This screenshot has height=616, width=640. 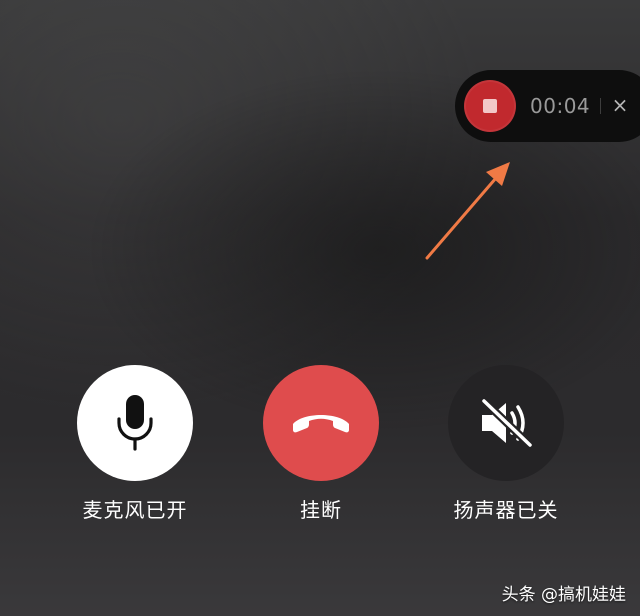 I want to click on close-icon: ×, so click(x=620, y=105).